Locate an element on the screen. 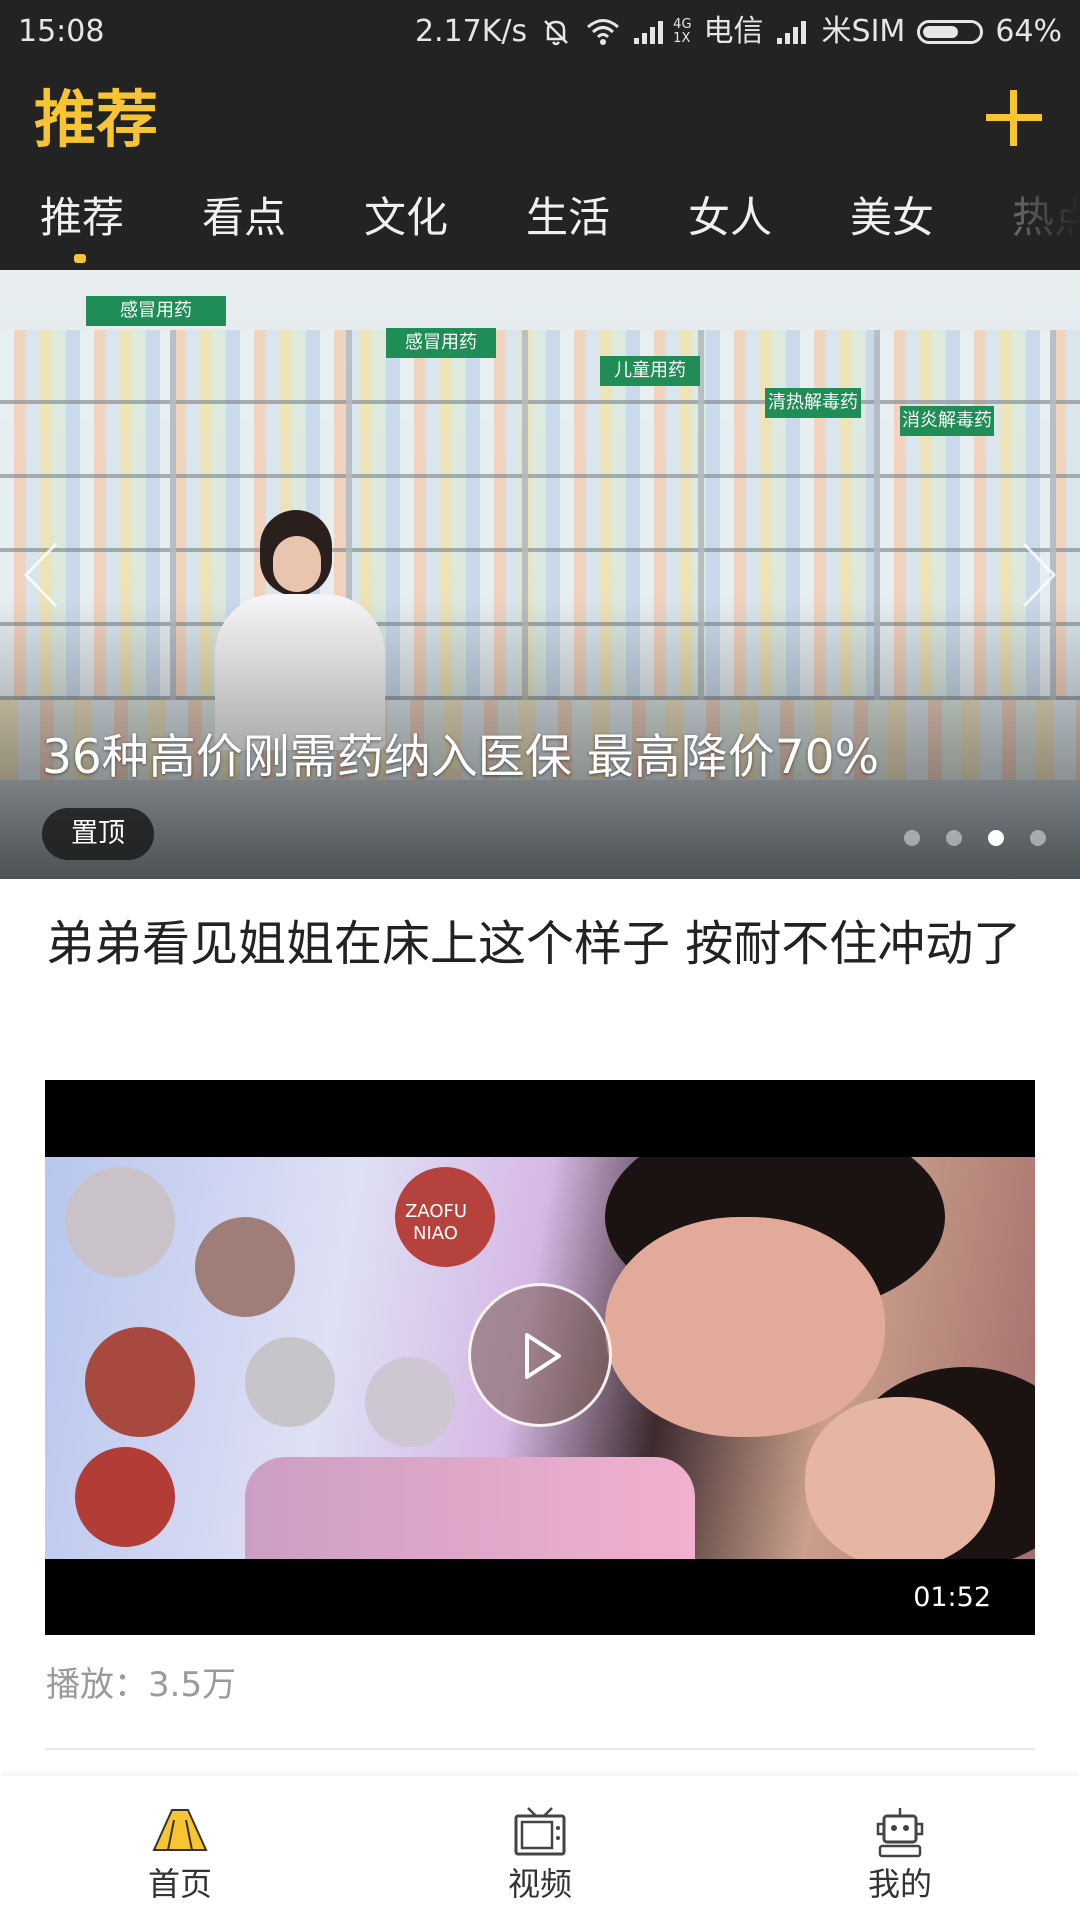 The image size is (1080, 1920). carousel-dot-active is located at coordinates (996, 838).